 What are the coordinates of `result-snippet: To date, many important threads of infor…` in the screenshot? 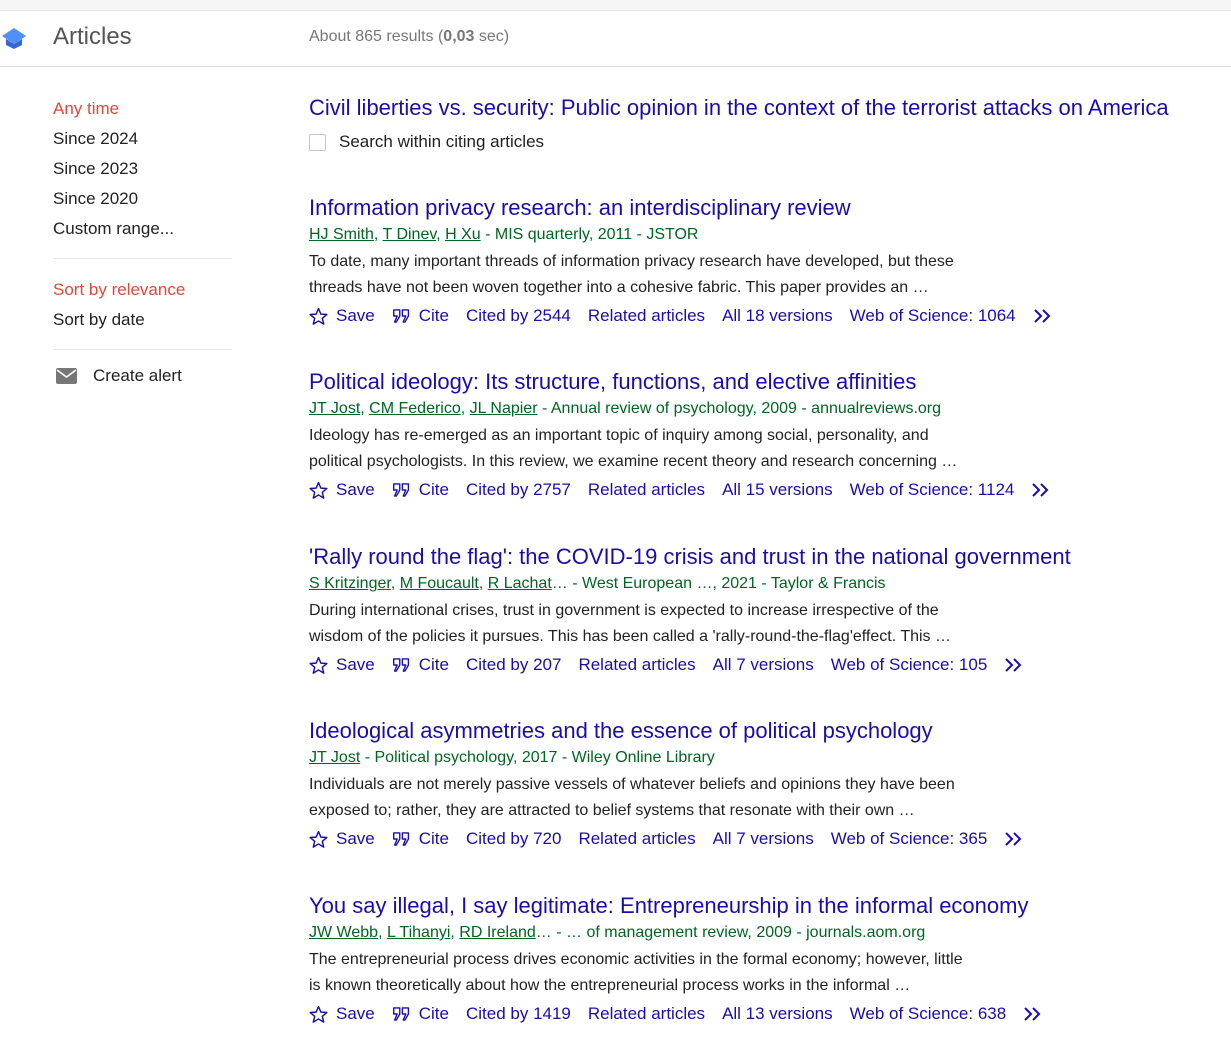 It's located at (674, 275).